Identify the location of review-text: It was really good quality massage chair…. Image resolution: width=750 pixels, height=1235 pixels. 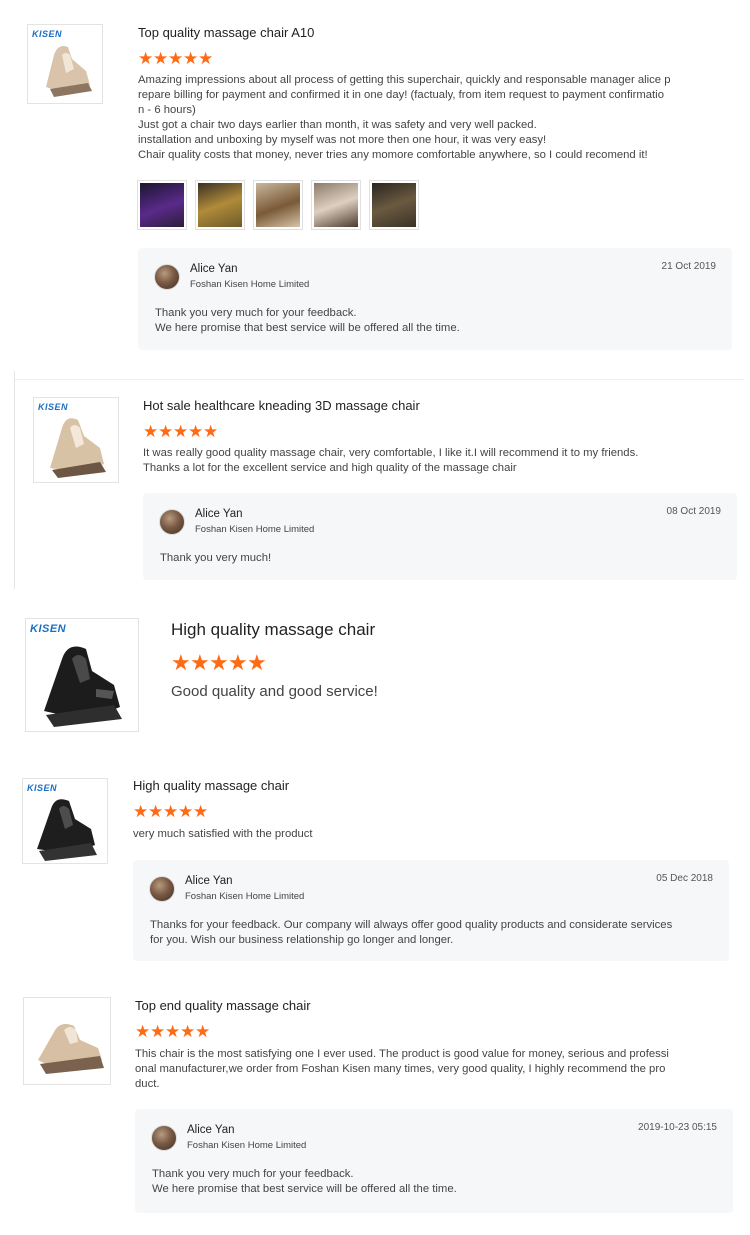
(391, 460).